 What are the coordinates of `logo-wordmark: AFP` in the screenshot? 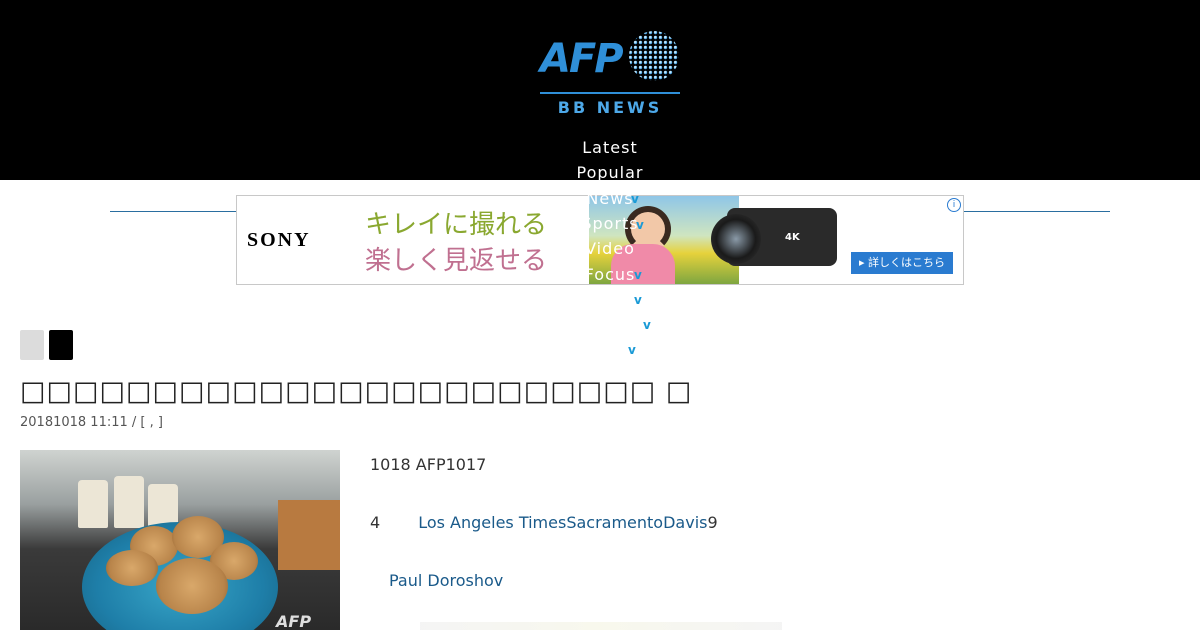 It's located at (582, 59).